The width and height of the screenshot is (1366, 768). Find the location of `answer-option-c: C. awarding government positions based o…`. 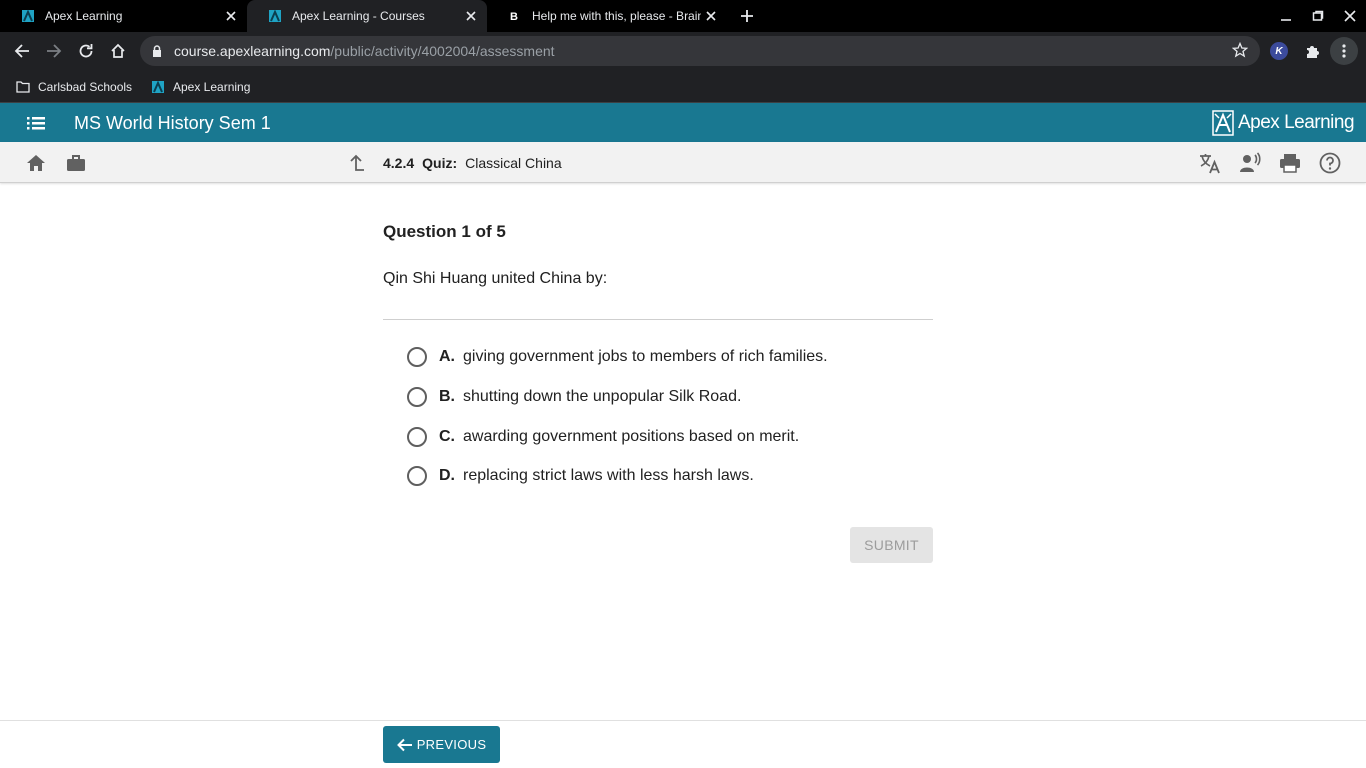

answer-option-c: C. awarding government positions based o… is located at coordinates (603, 437).